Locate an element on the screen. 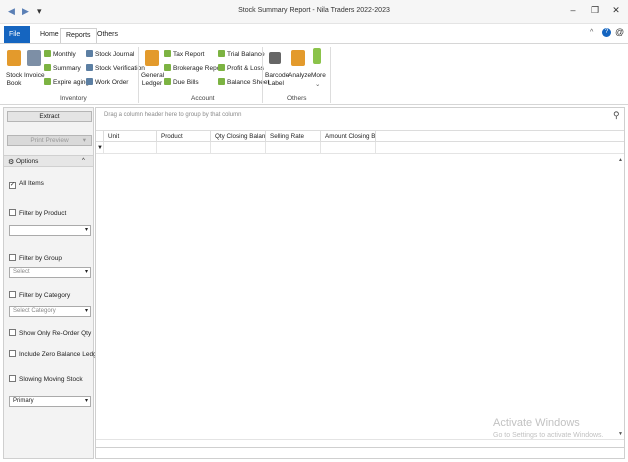  close-button: ✕ is located at coordinates (616, 10).